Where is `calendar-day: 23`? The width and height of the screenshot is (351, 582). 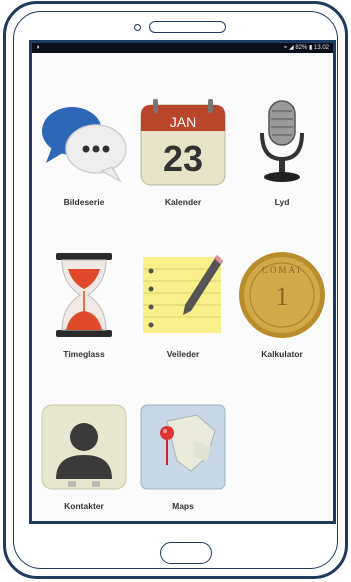 calendar-day: 23 is located at coordinates (183, 158).